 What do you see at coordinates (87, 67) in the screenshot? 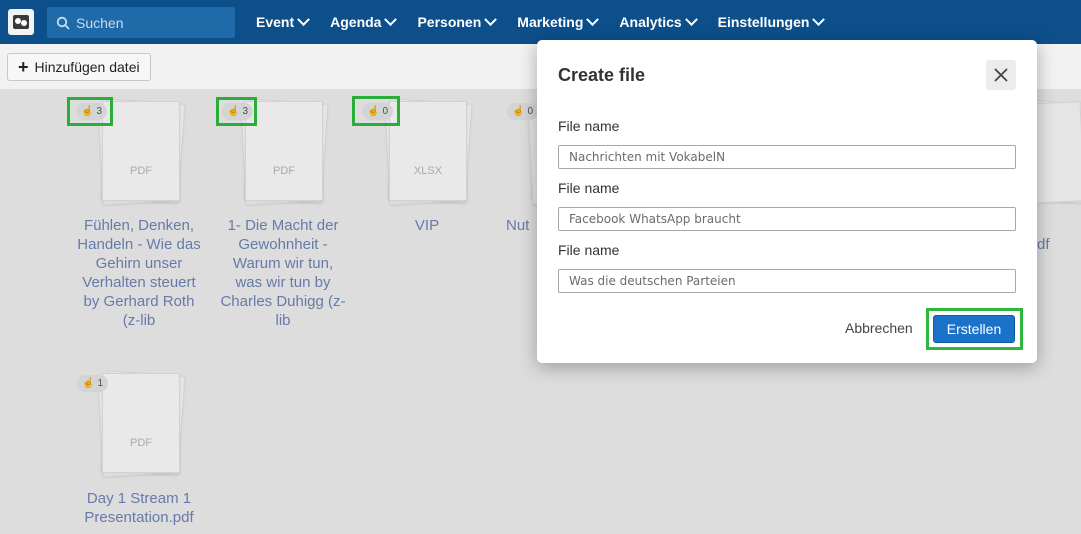
I see `add-file-label: Hinzufügen datei` at bounding box center [87, 67].